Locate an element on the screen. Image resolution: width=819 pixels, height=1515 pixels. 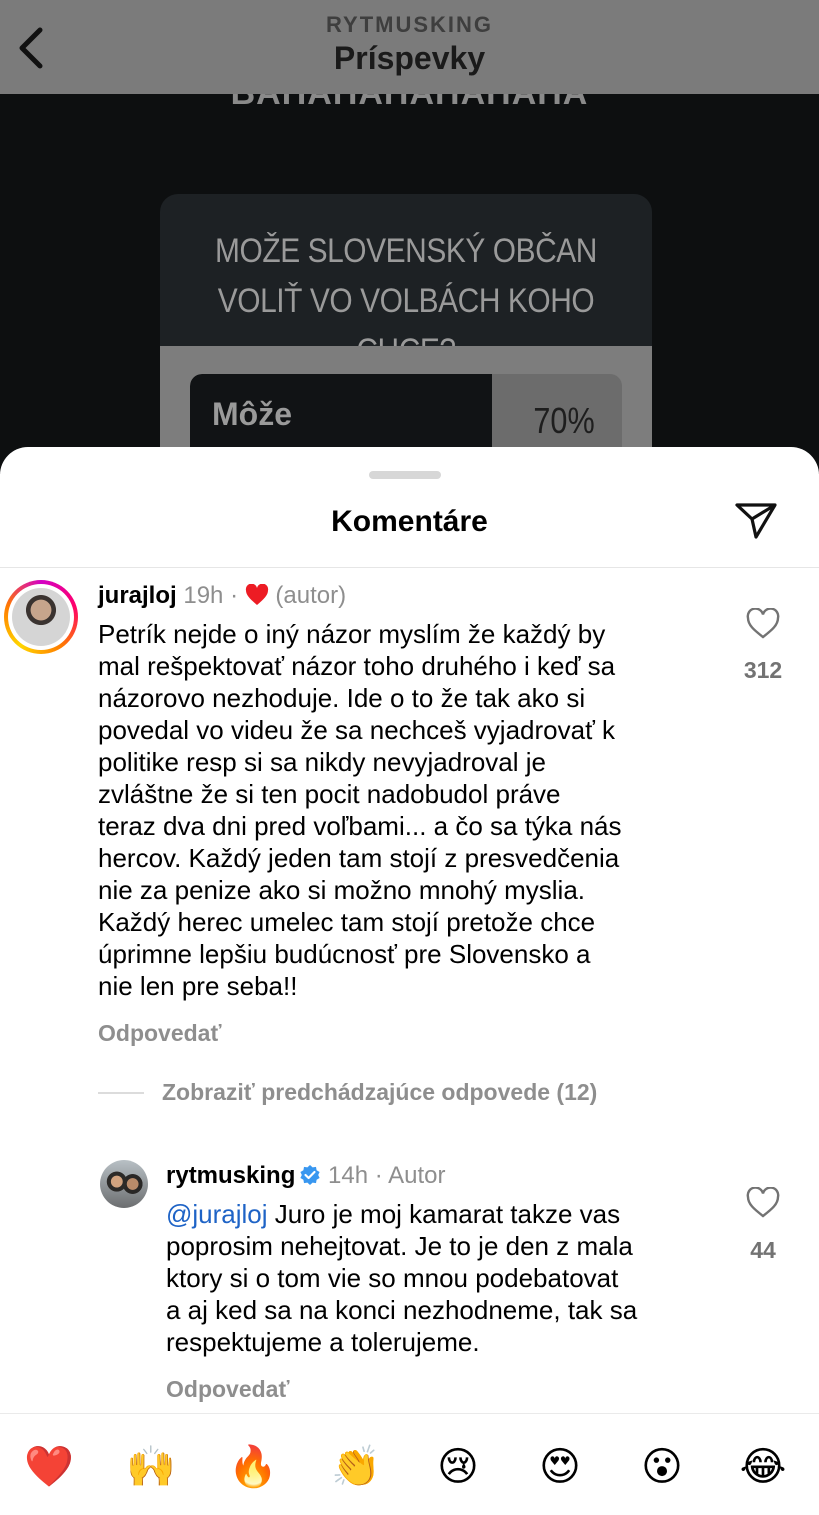
avatar-image is located at coordinates (41, 617).